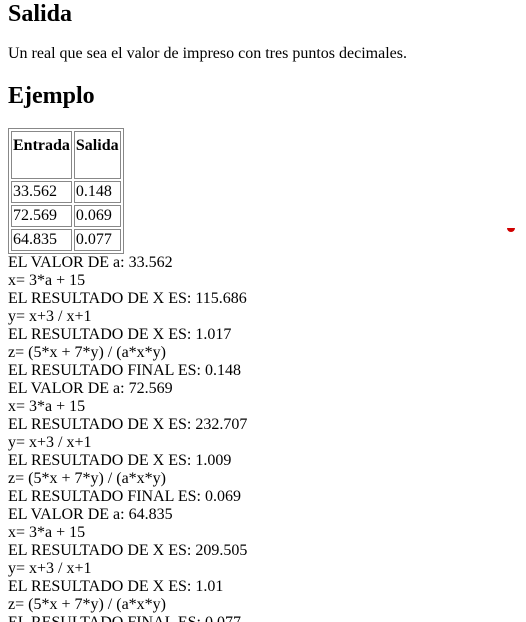  What do you see at coordinates (128, 550) in the screenshot?
I see `log-line: EL RESULTADO DE X ES: 209.505` at bounding box center [128, 550].